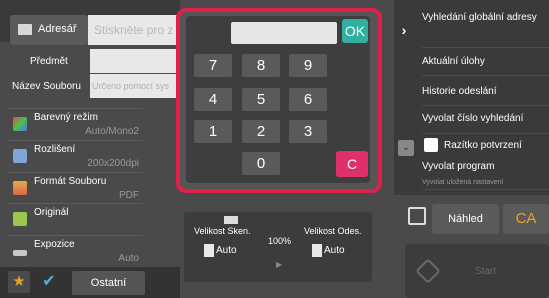  What do you see at coordinates (486, 271) in the screenshot?
I see `start-label: Start` at bounding box center [486, 271].